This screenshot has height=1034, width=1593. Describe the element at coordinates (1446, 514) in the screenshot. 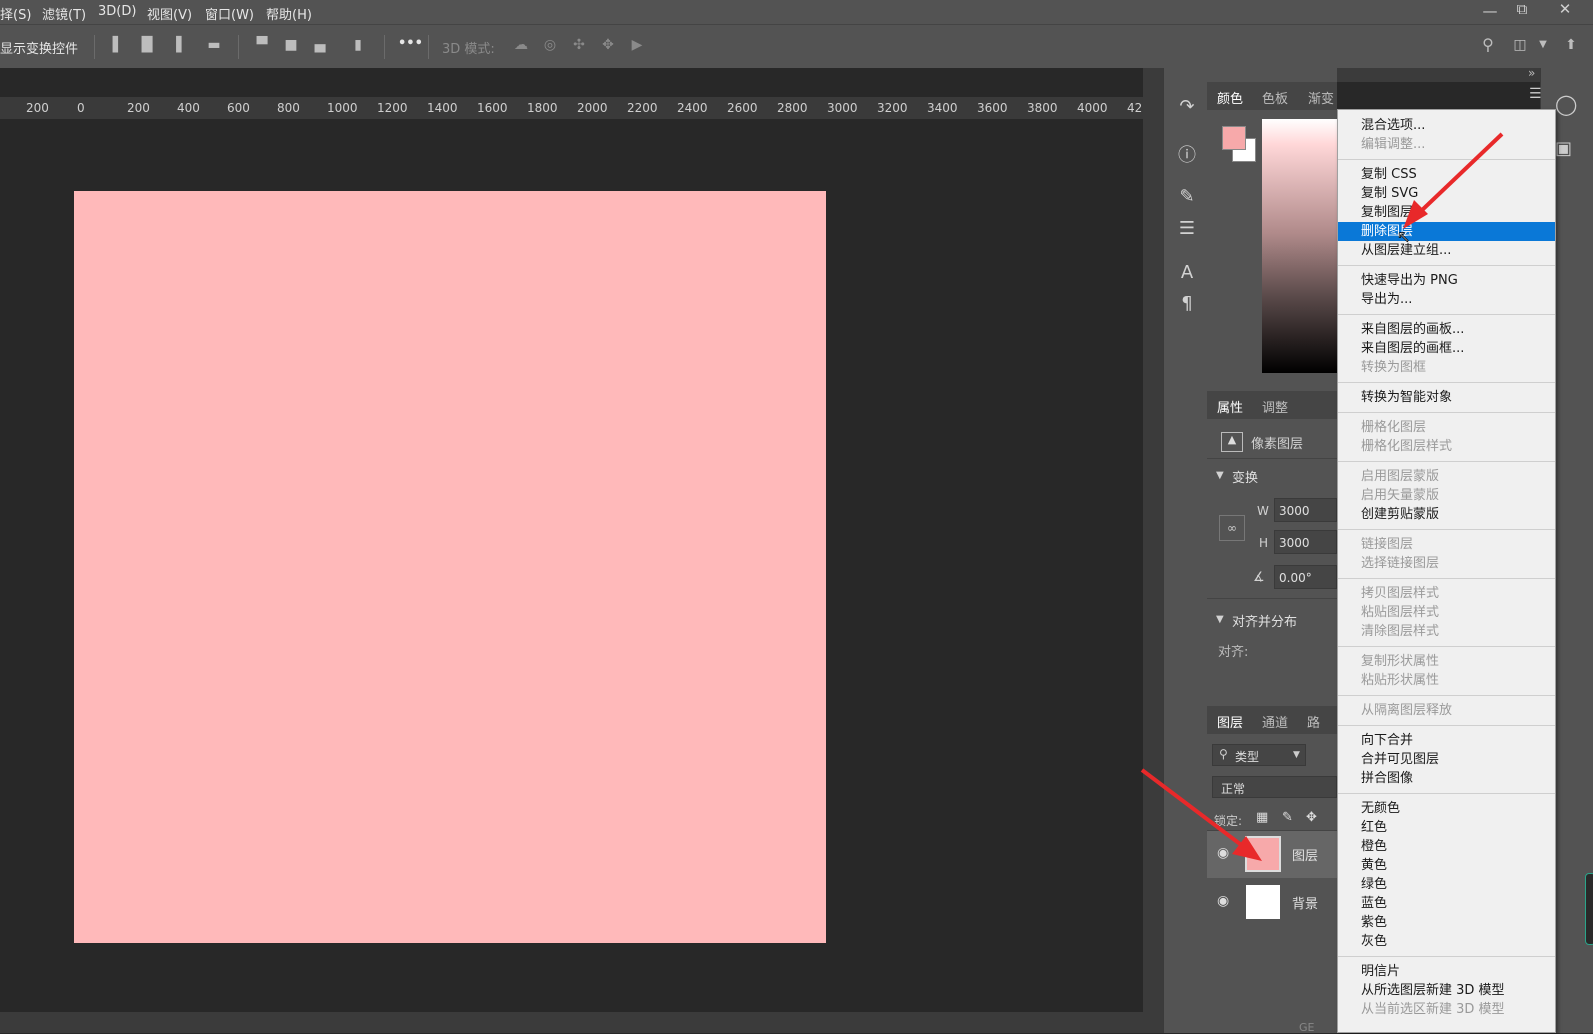

I see `menu-item: 创建剪贴蒙版` at that location.